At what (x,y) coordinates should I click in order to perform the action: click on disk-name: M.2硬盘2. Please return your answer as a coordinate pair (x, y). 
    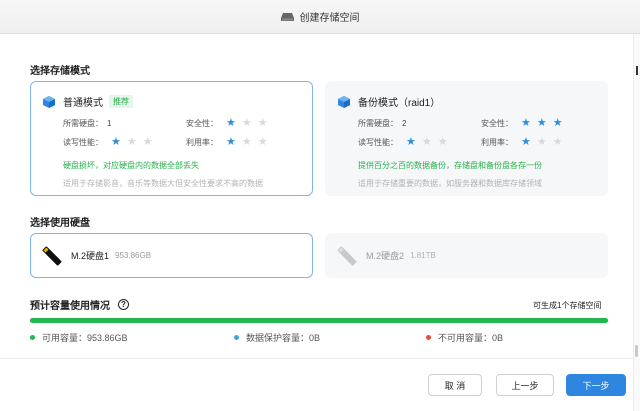
    Looking at the image, I should click on (385, 256).